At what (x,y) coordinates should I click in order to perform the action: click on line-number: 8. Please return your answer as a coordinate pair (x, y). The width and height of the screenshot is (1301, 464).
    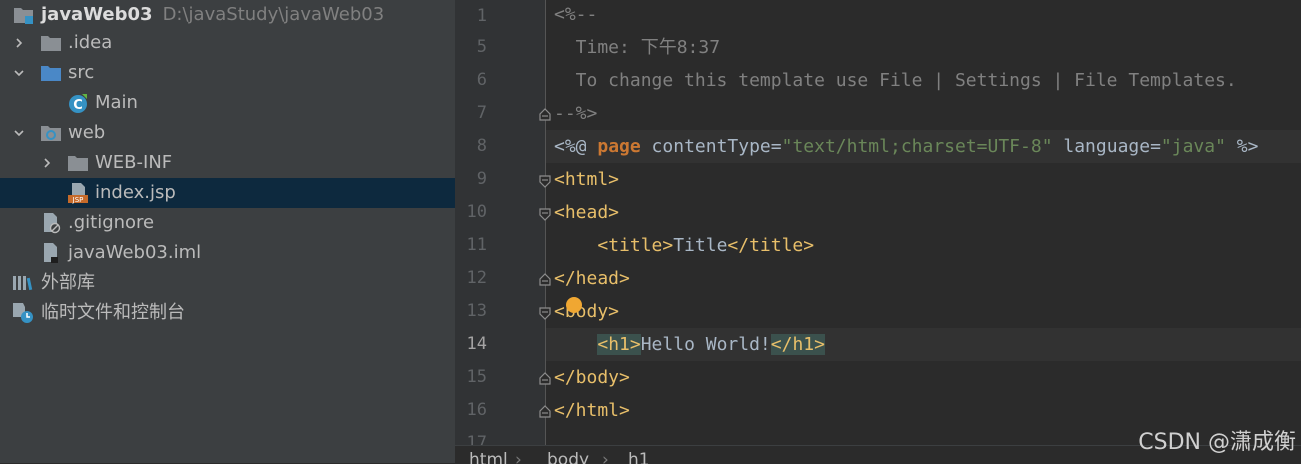
    Looking at the image, I should click on (481, 146).